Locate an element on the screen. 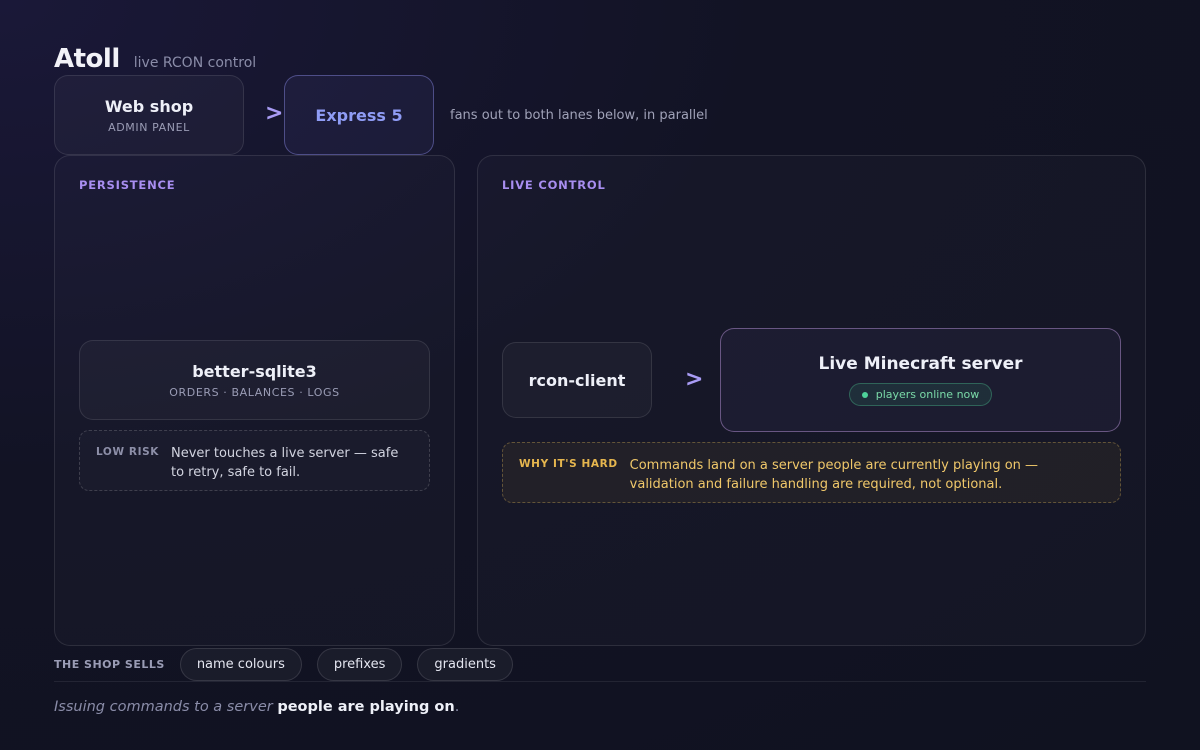 This screenshot has height=750, width=1200. title-row: Atoll live RCON control is located at coordinates (155, 59).